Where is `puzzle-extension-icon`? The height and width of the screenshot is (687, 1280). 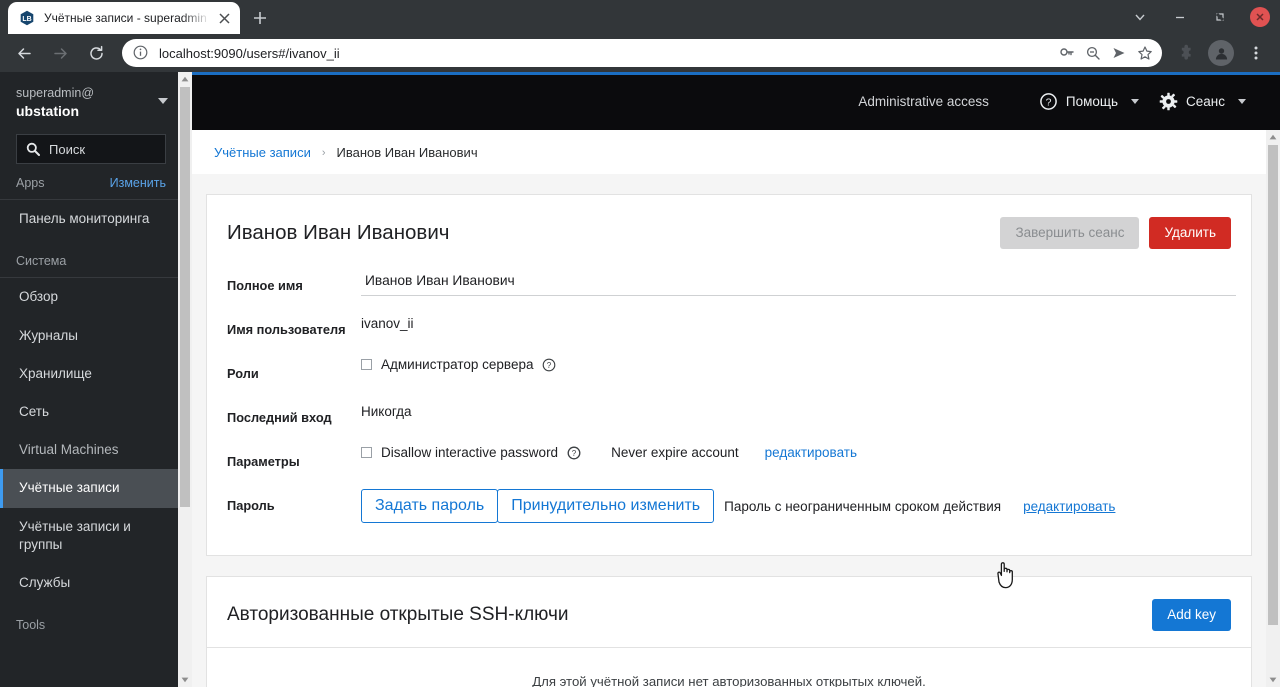
puzzle-extension-icon is located at coordinates (1186, 53).